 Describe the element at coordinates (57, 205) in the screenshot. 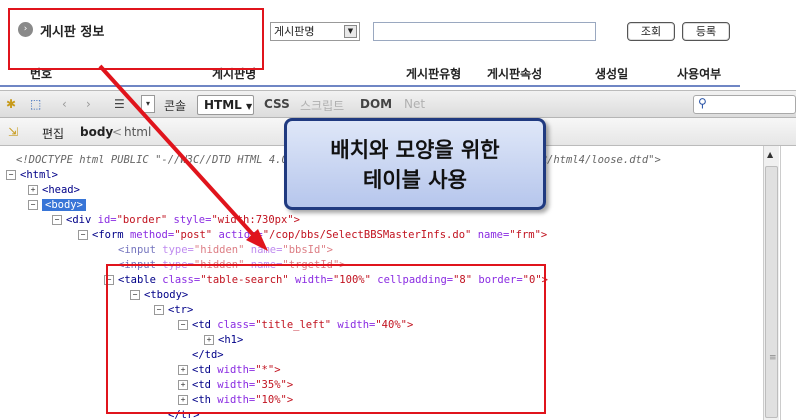

I see `code-line-body: − <body>` at that location.